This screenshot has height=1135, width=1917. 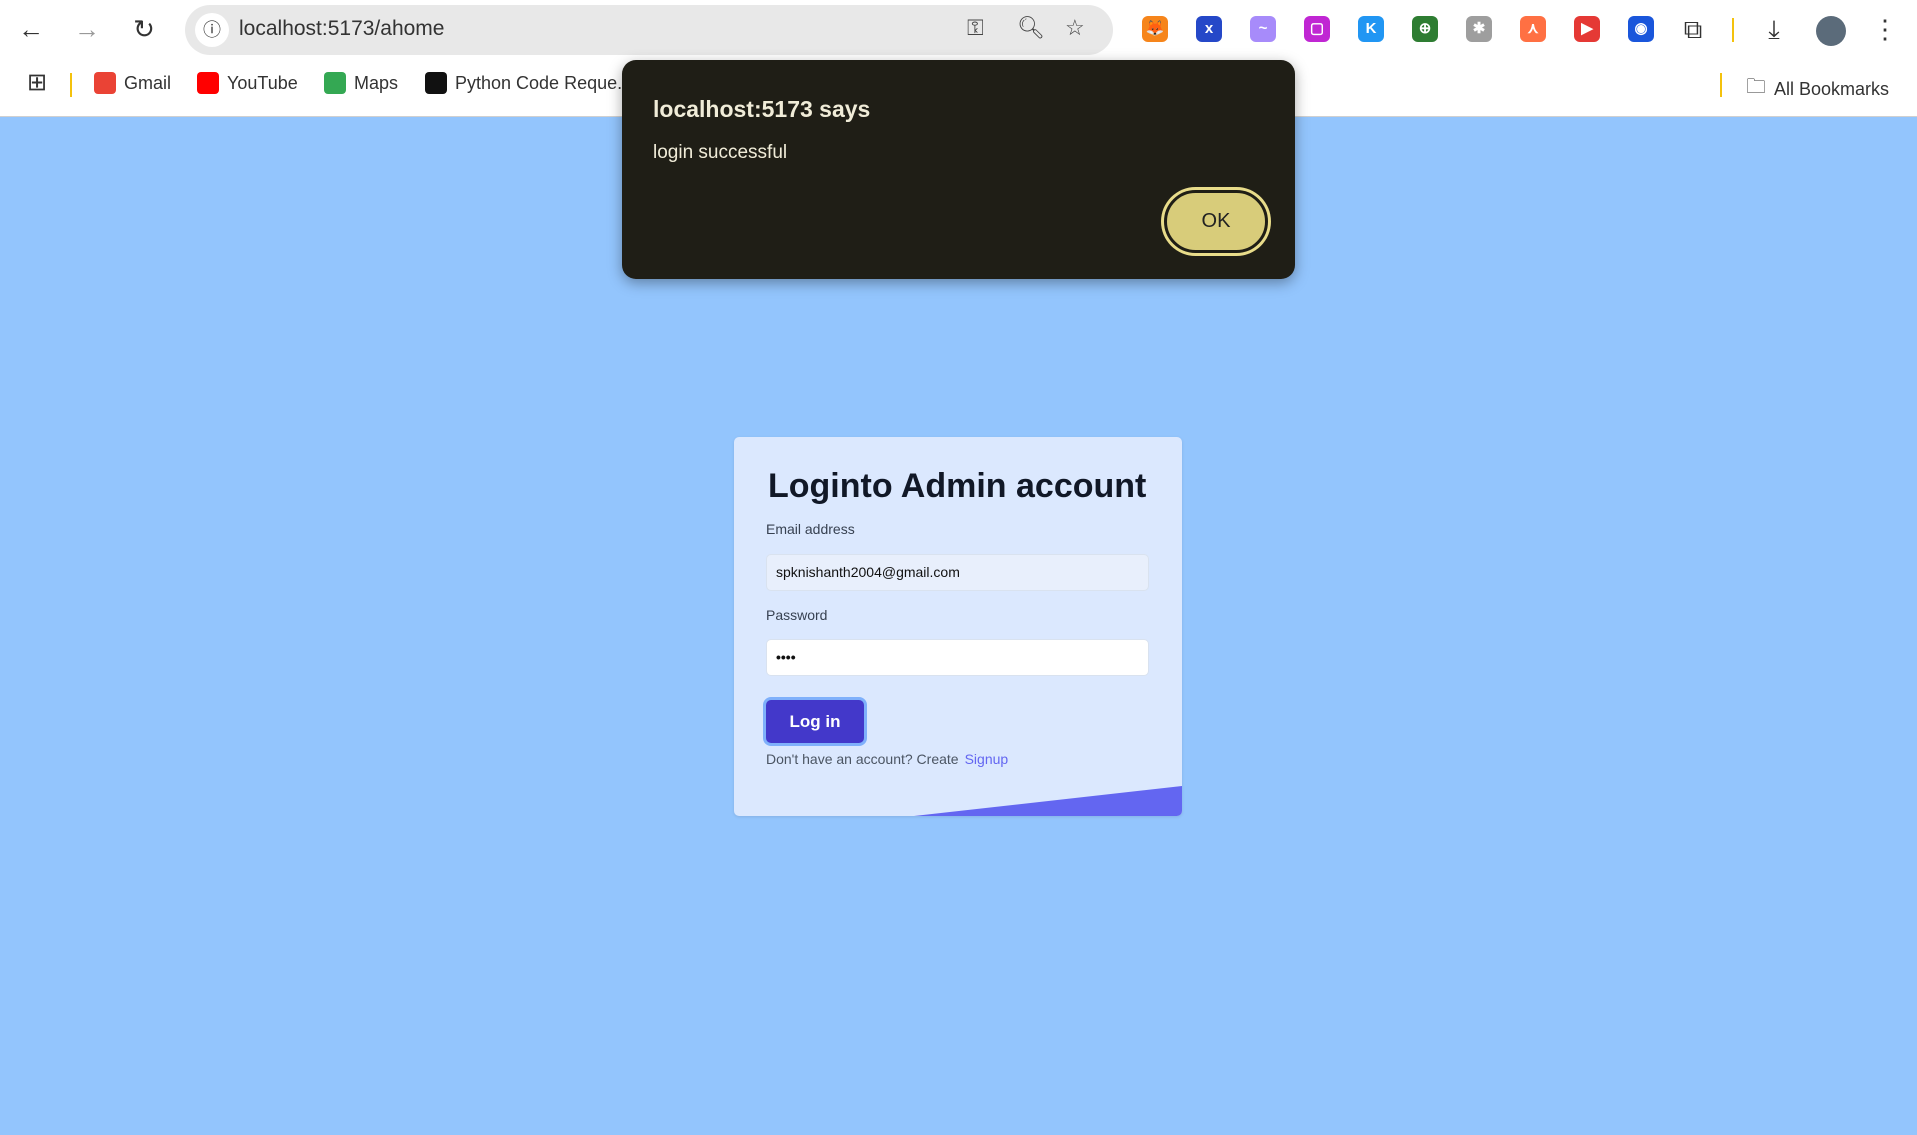 I want to click on site-info-icon: ⓘ, so click(x=212, y=30).